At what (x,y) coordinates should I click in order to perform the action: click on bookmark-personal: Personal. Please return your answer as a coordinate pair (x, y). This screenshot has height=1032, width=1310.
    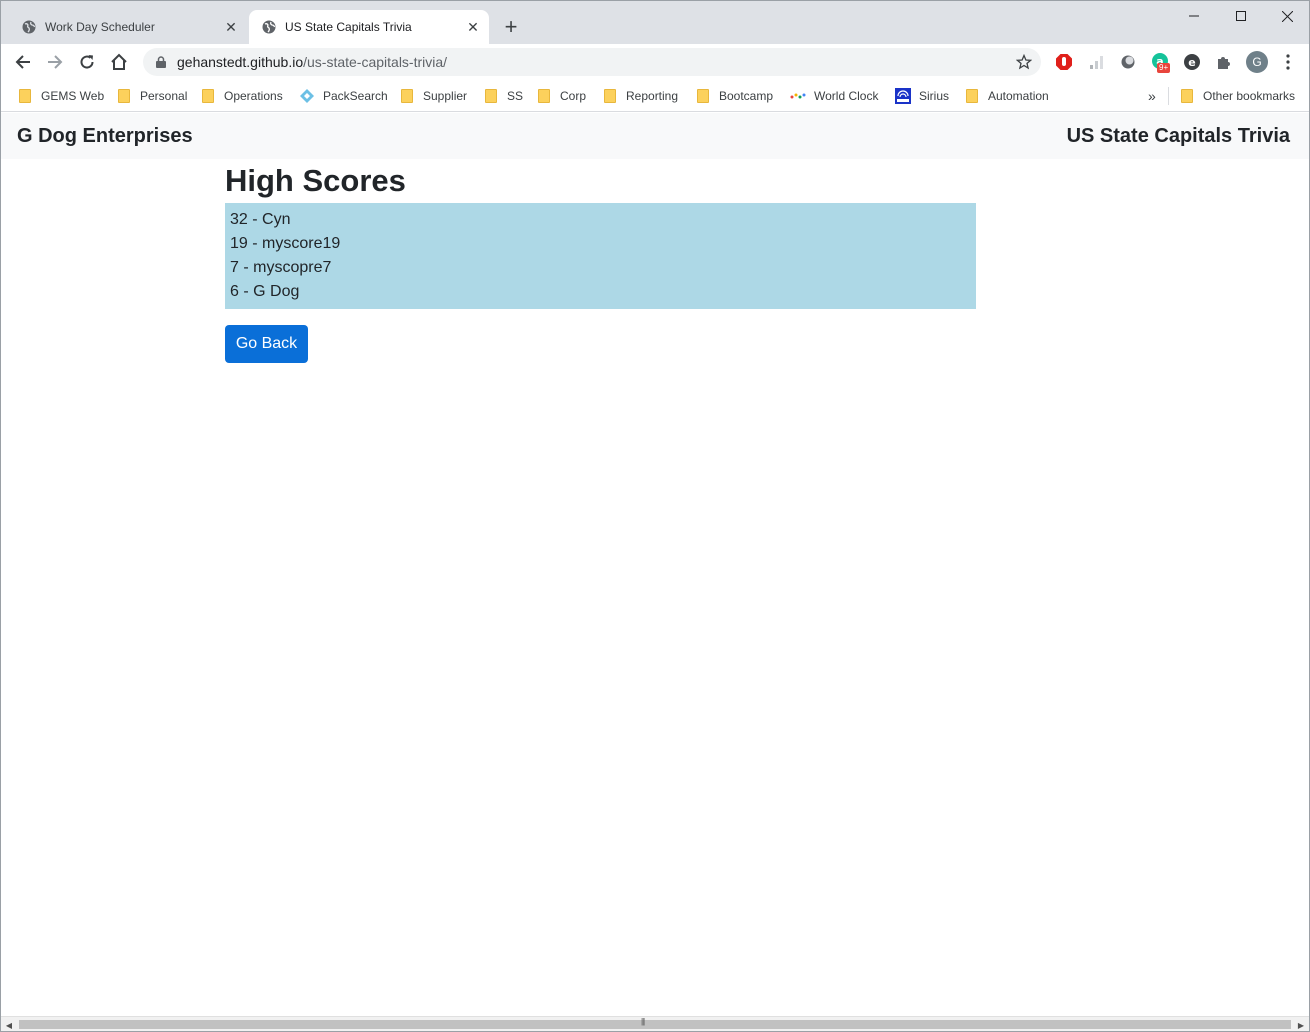
    Looking at the image, I should click on (151, 96).